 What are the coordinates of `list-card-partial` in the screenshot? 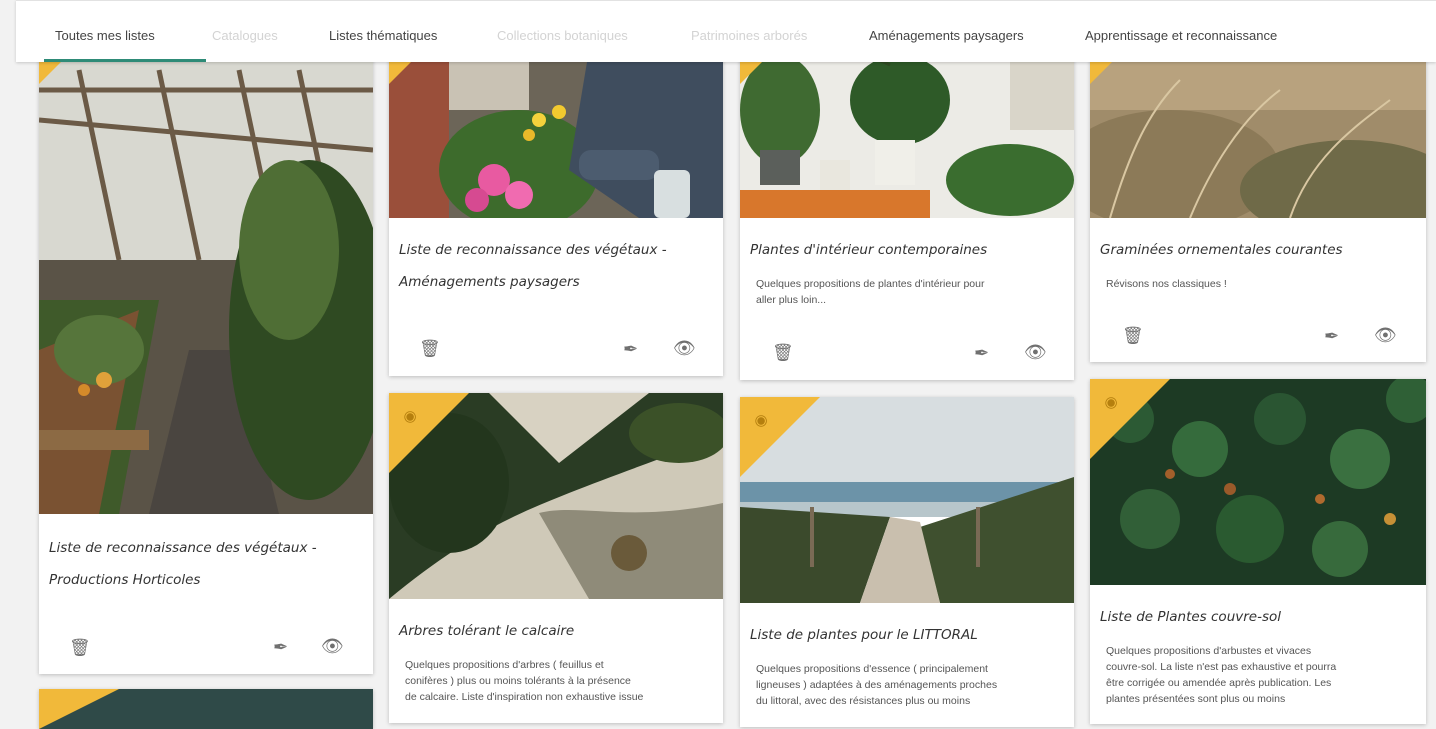 It's located at (206, 709).